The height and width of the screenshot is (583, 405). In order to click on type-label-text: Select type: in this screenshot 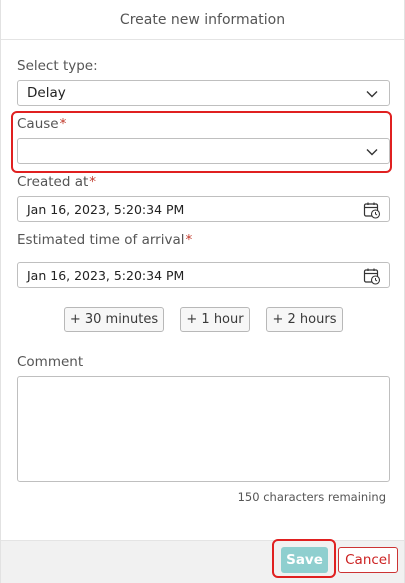, I will do `click(57, 66)`.